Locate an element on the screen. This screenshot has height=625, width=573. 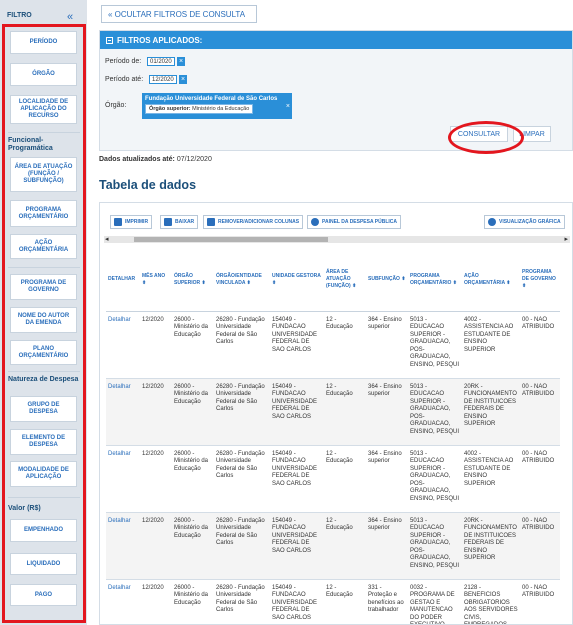
scrollbar-thumb is located at coordinates (231, 239).